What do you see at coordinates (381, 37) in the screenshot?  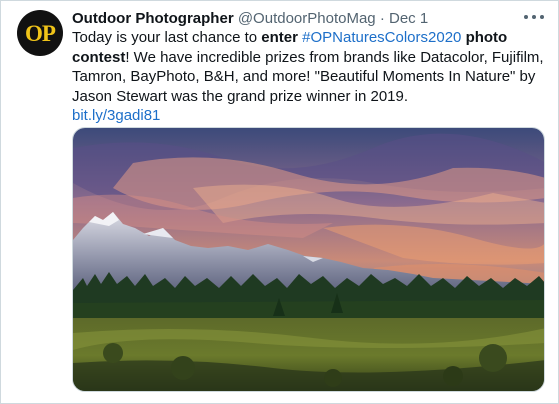 I see `hashtag-link: #OPNaturesColors2020` at bounding box center [381, 37].